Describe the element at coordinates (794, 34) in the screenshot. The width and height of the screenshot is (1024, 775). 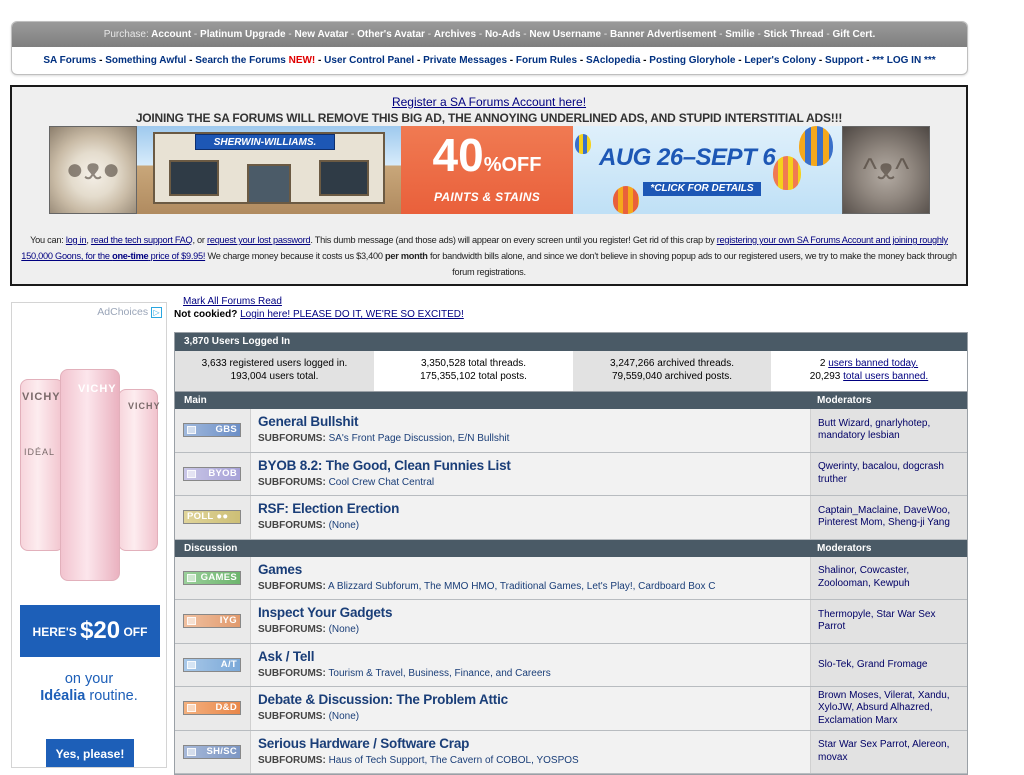
I see `purchase-stick-thread-link: Stick Thread` at that location.